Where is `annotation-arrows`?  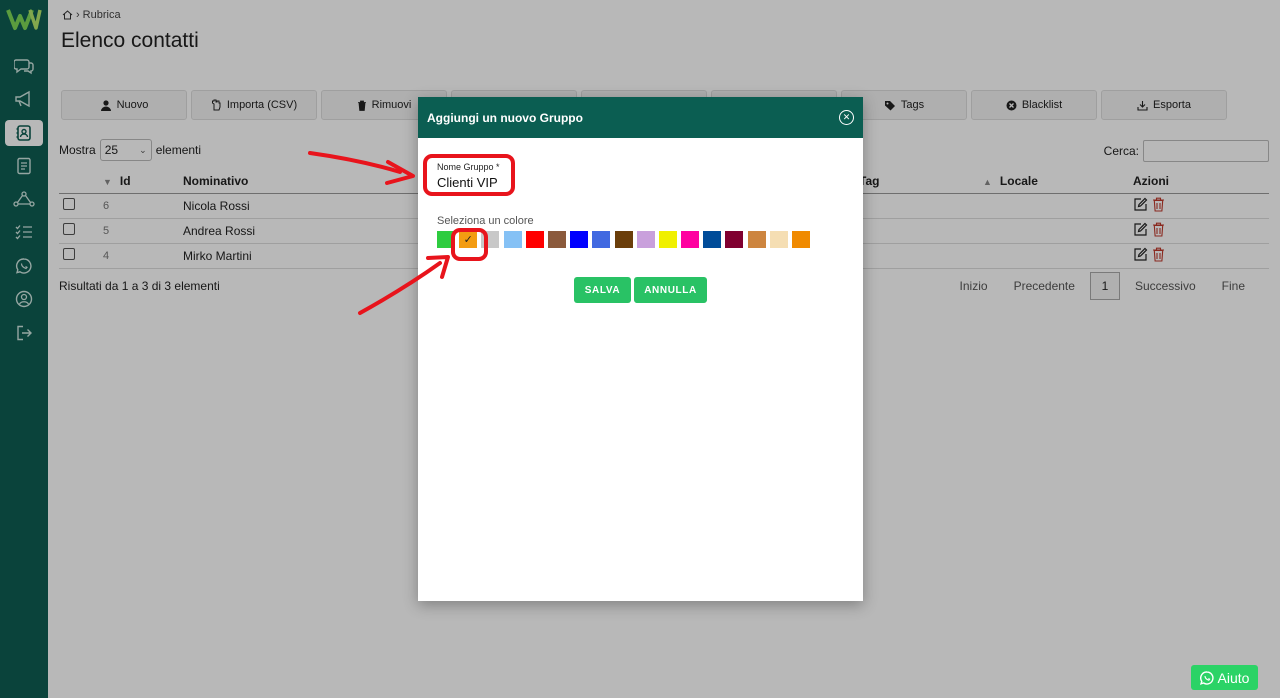
annotation-arrows is located at coordinates (379, 233).